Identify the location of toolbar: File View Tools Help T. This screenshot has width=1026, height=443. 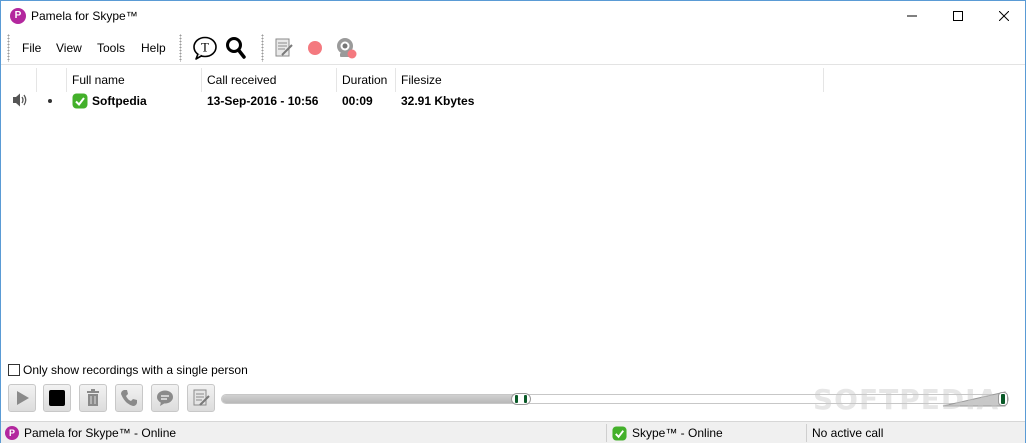
(513, 48).